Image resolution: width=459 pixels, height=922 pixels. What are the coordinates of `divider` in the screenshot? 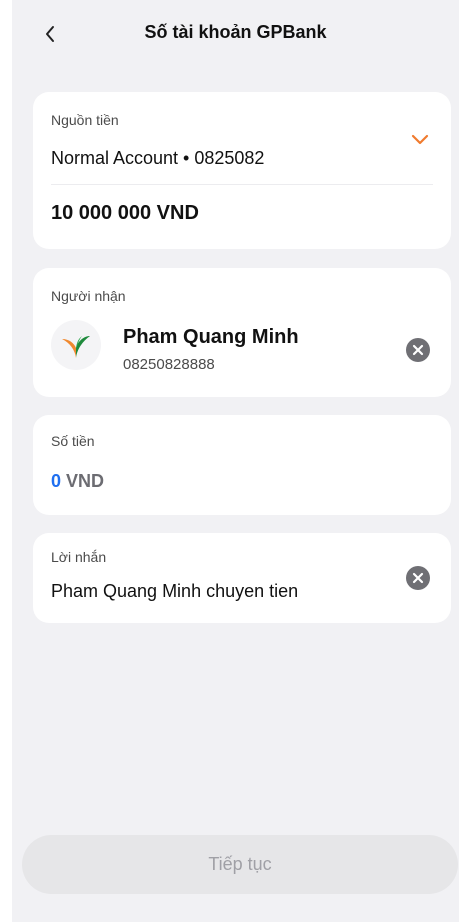 It's located at (242, 184).